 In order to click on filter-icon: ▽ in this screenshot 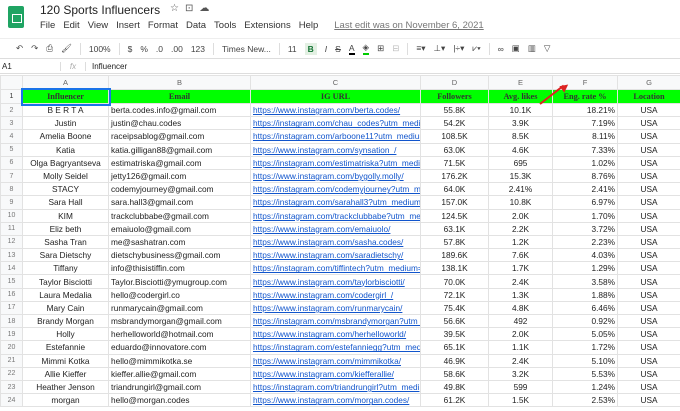, I will do `click(547, 48)`.